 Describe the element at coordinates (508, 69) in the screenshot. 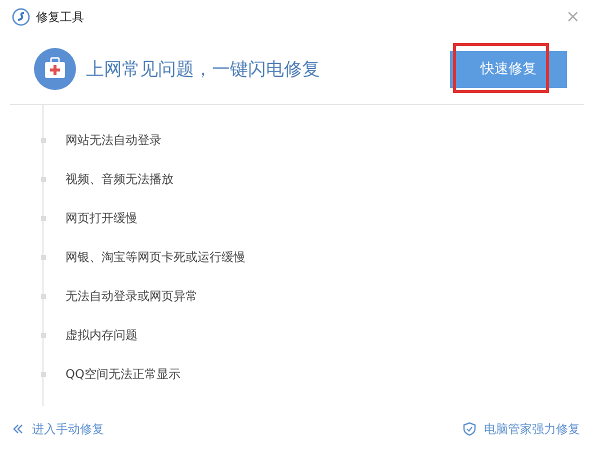

I see `quick-fix-button: 快速修复` at that location.